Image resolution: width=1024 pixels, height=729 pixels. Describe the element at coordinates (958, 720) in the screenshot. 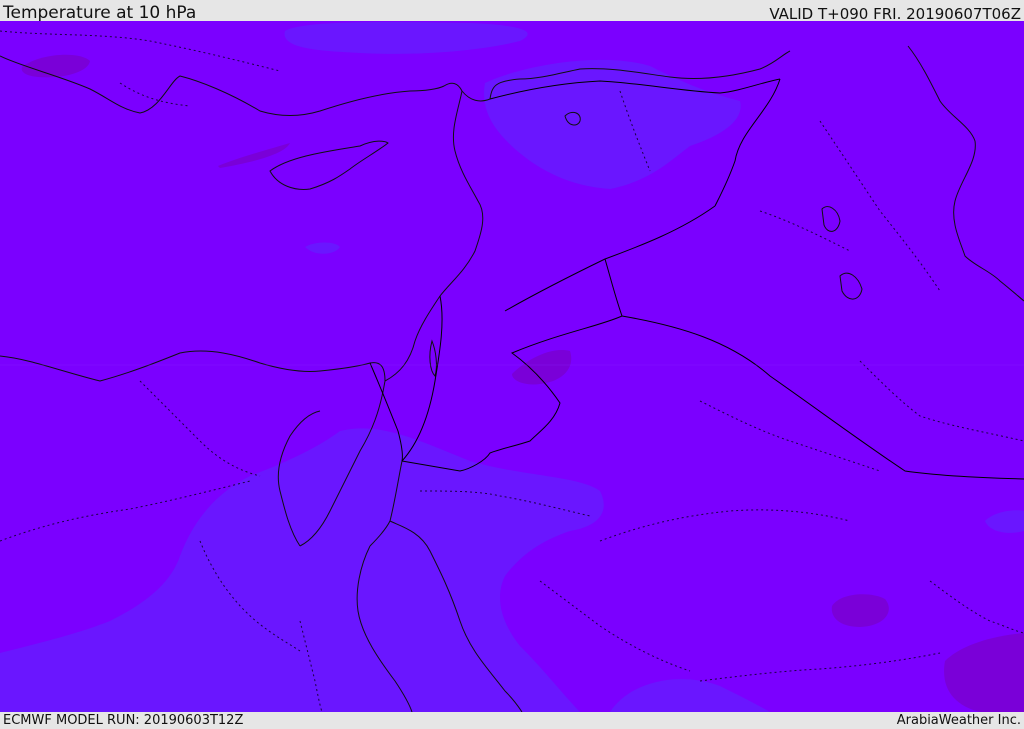

I see `credit-label: ArabiaWeather Inc.` at that location.